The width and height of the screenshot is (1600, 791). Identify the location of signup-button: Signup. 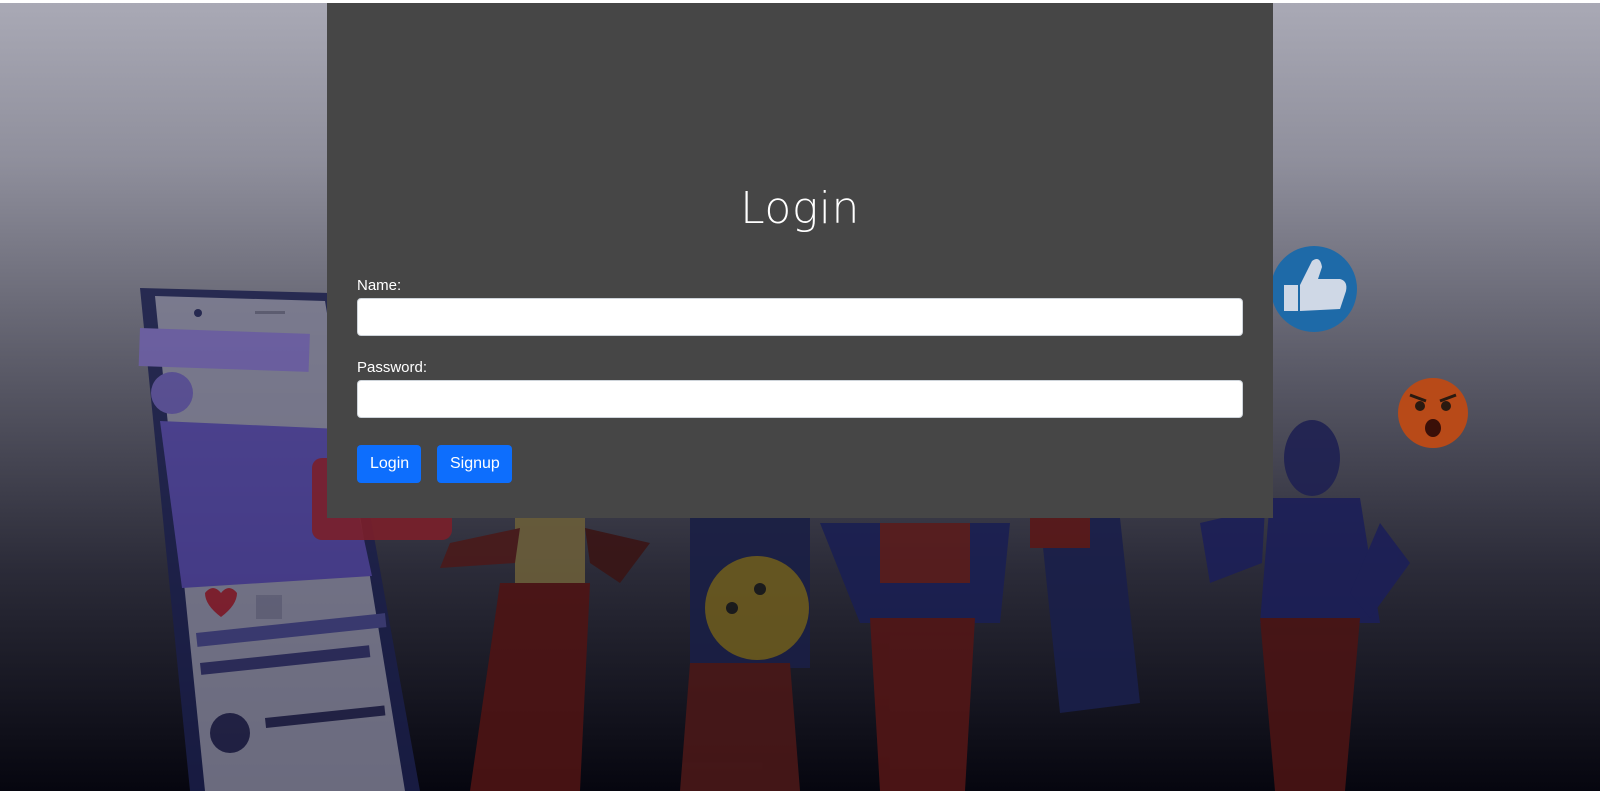
(474, 464).